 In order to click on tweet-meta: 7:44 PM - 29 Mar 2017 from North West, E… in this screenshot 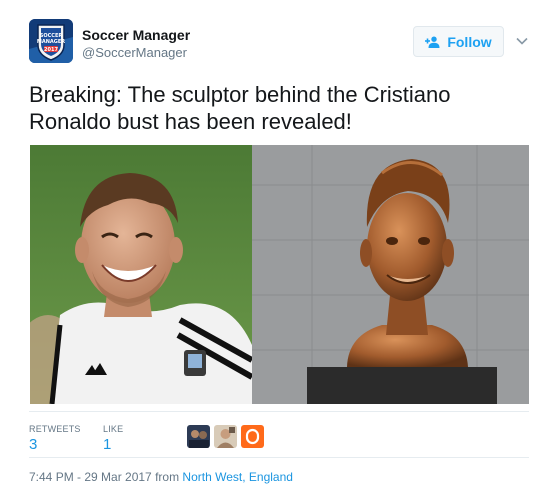, I will do `click(161, 477)`.